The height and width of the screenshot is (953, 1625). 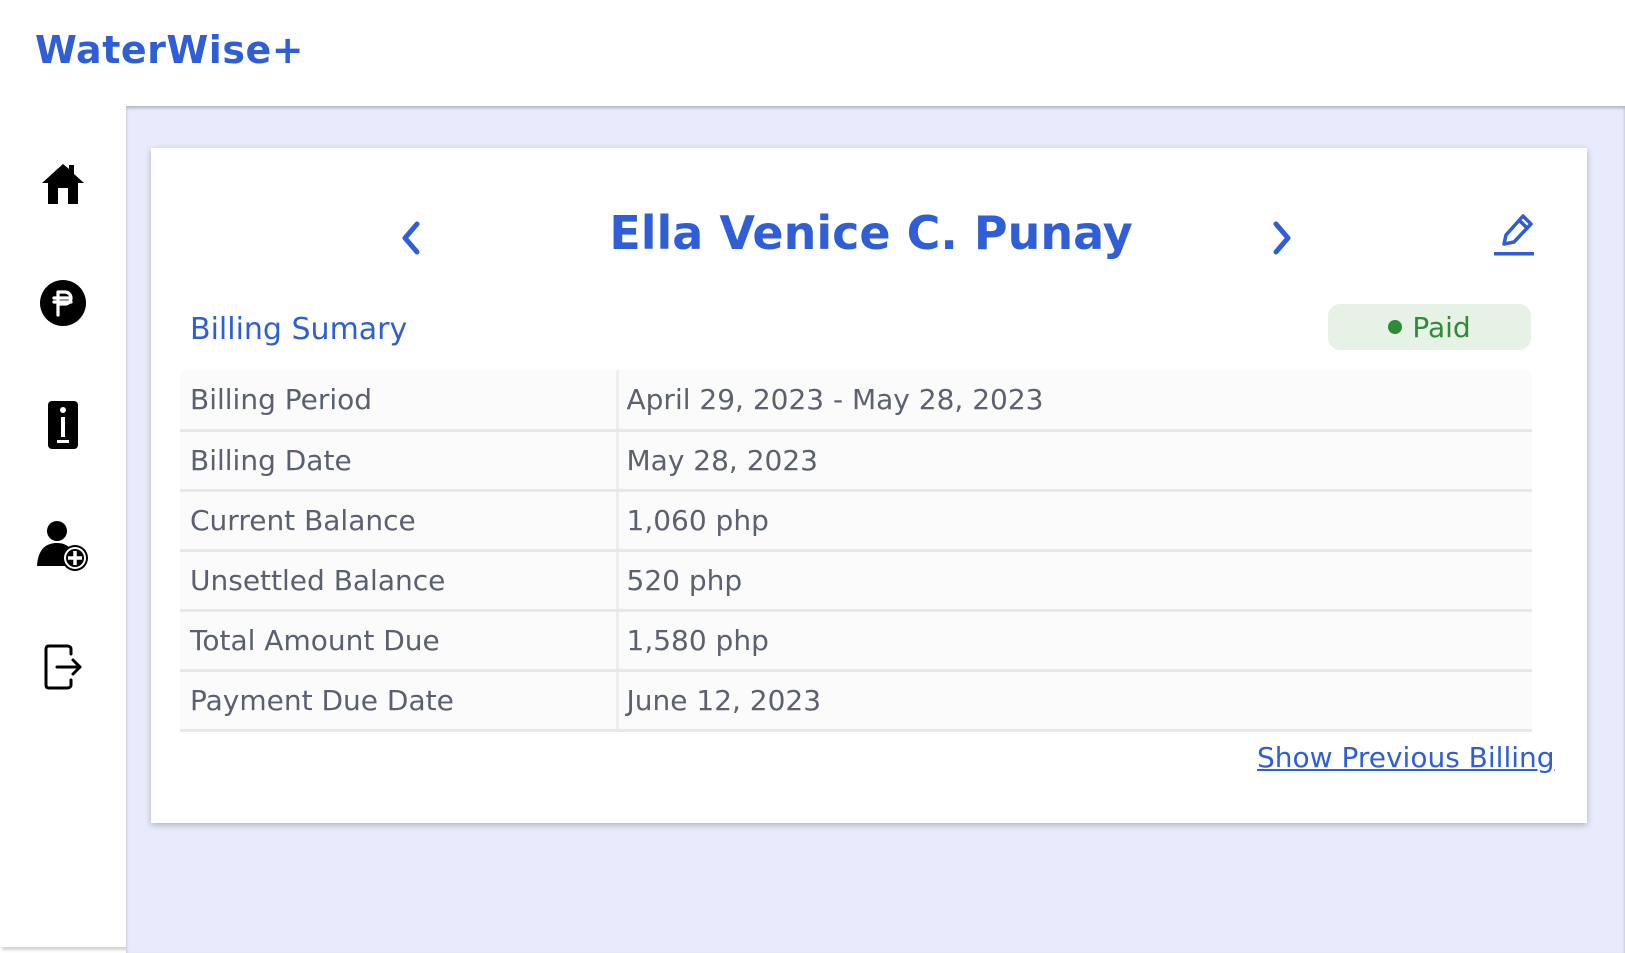 I want to click on row-value: April 29, 2023 - May 28, 2023, so click(x=1074, y=401).